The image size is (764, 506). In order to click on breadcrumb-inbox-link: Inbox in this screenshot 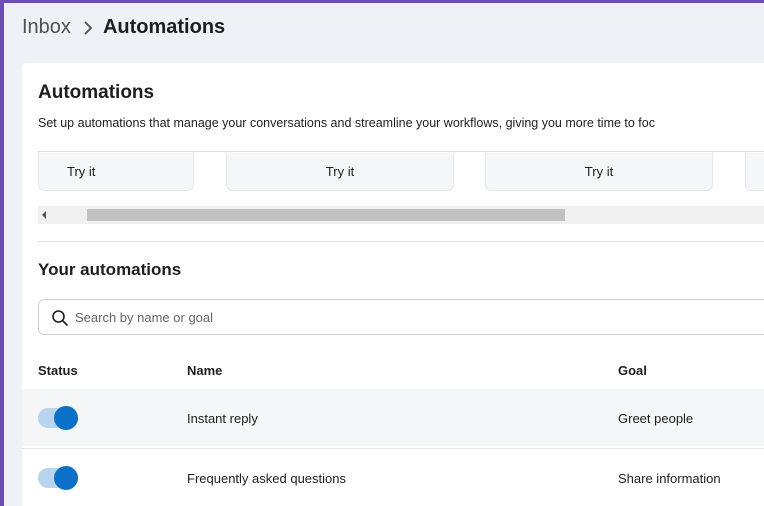, I will do `click(46, 27)`.